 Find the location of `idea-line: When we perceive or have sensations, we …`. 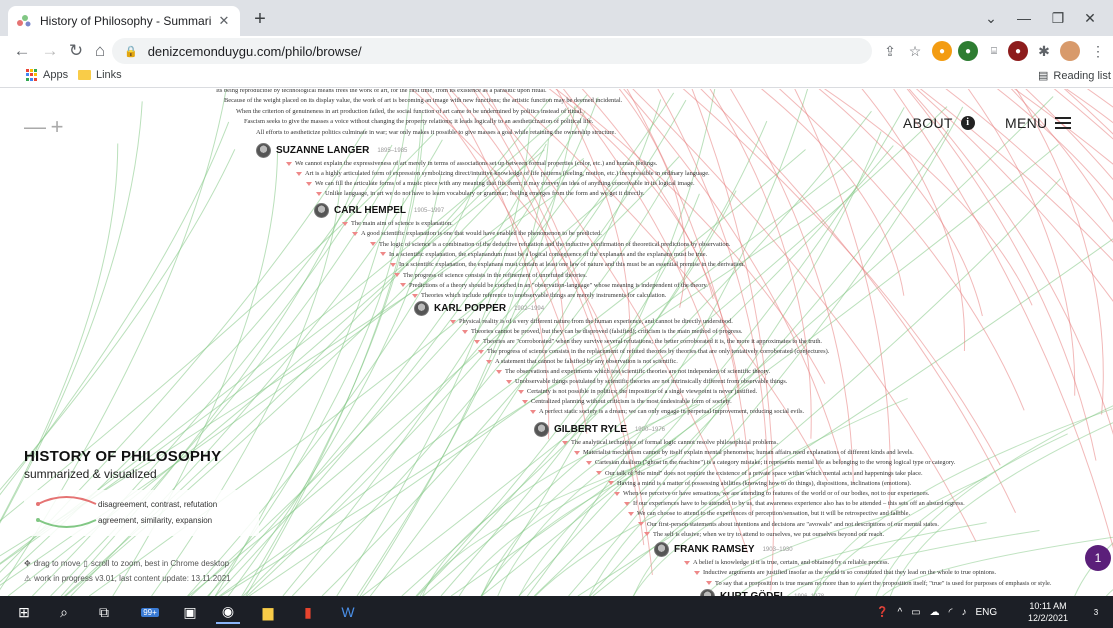

idea-line: When we perceive or have sensations, we … is located at coordinates (771, 493).